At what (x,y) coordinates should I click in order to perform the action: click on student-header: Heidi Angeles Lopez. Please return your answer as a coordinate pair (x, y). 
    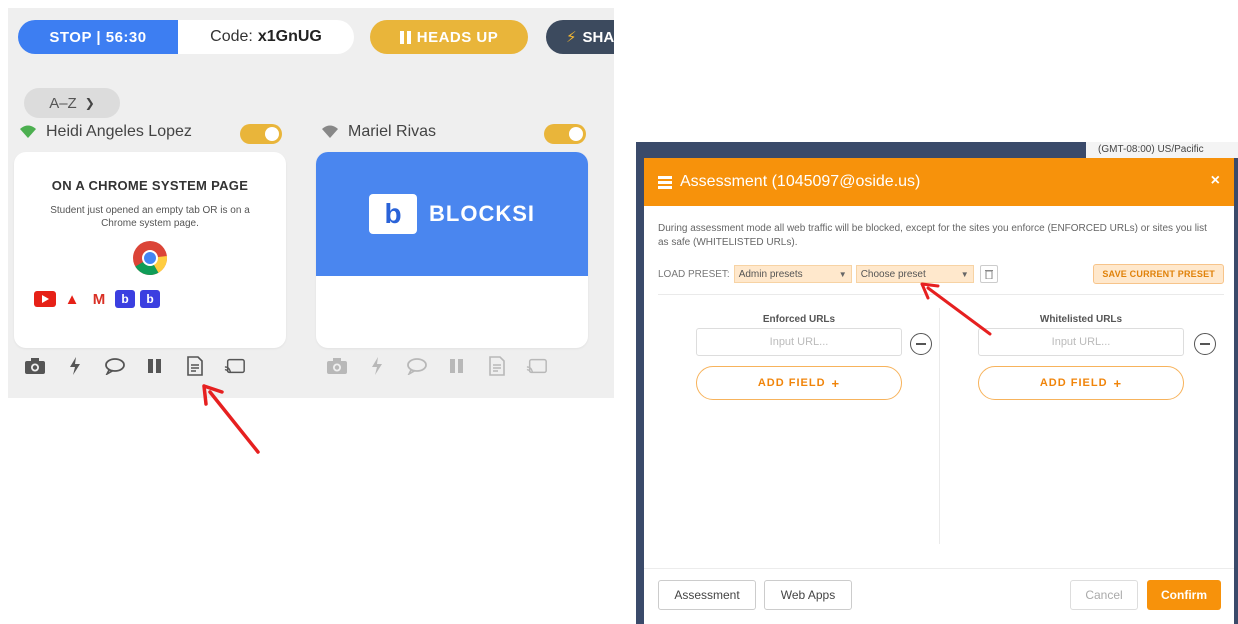
    Looking at the image, I should click on (105, 132).